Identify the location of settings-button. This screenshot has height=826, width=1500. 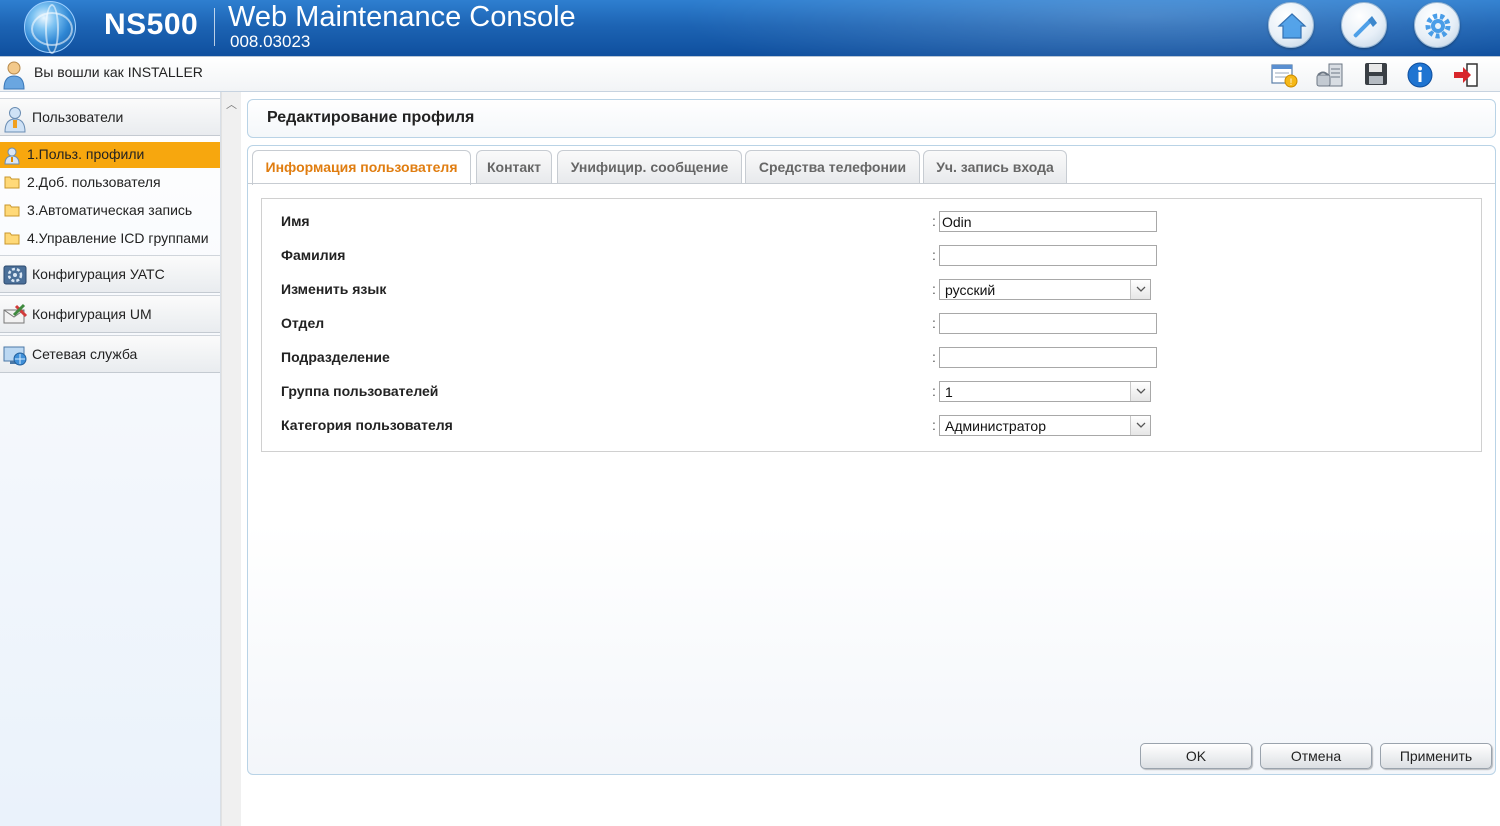
(1437, 25).